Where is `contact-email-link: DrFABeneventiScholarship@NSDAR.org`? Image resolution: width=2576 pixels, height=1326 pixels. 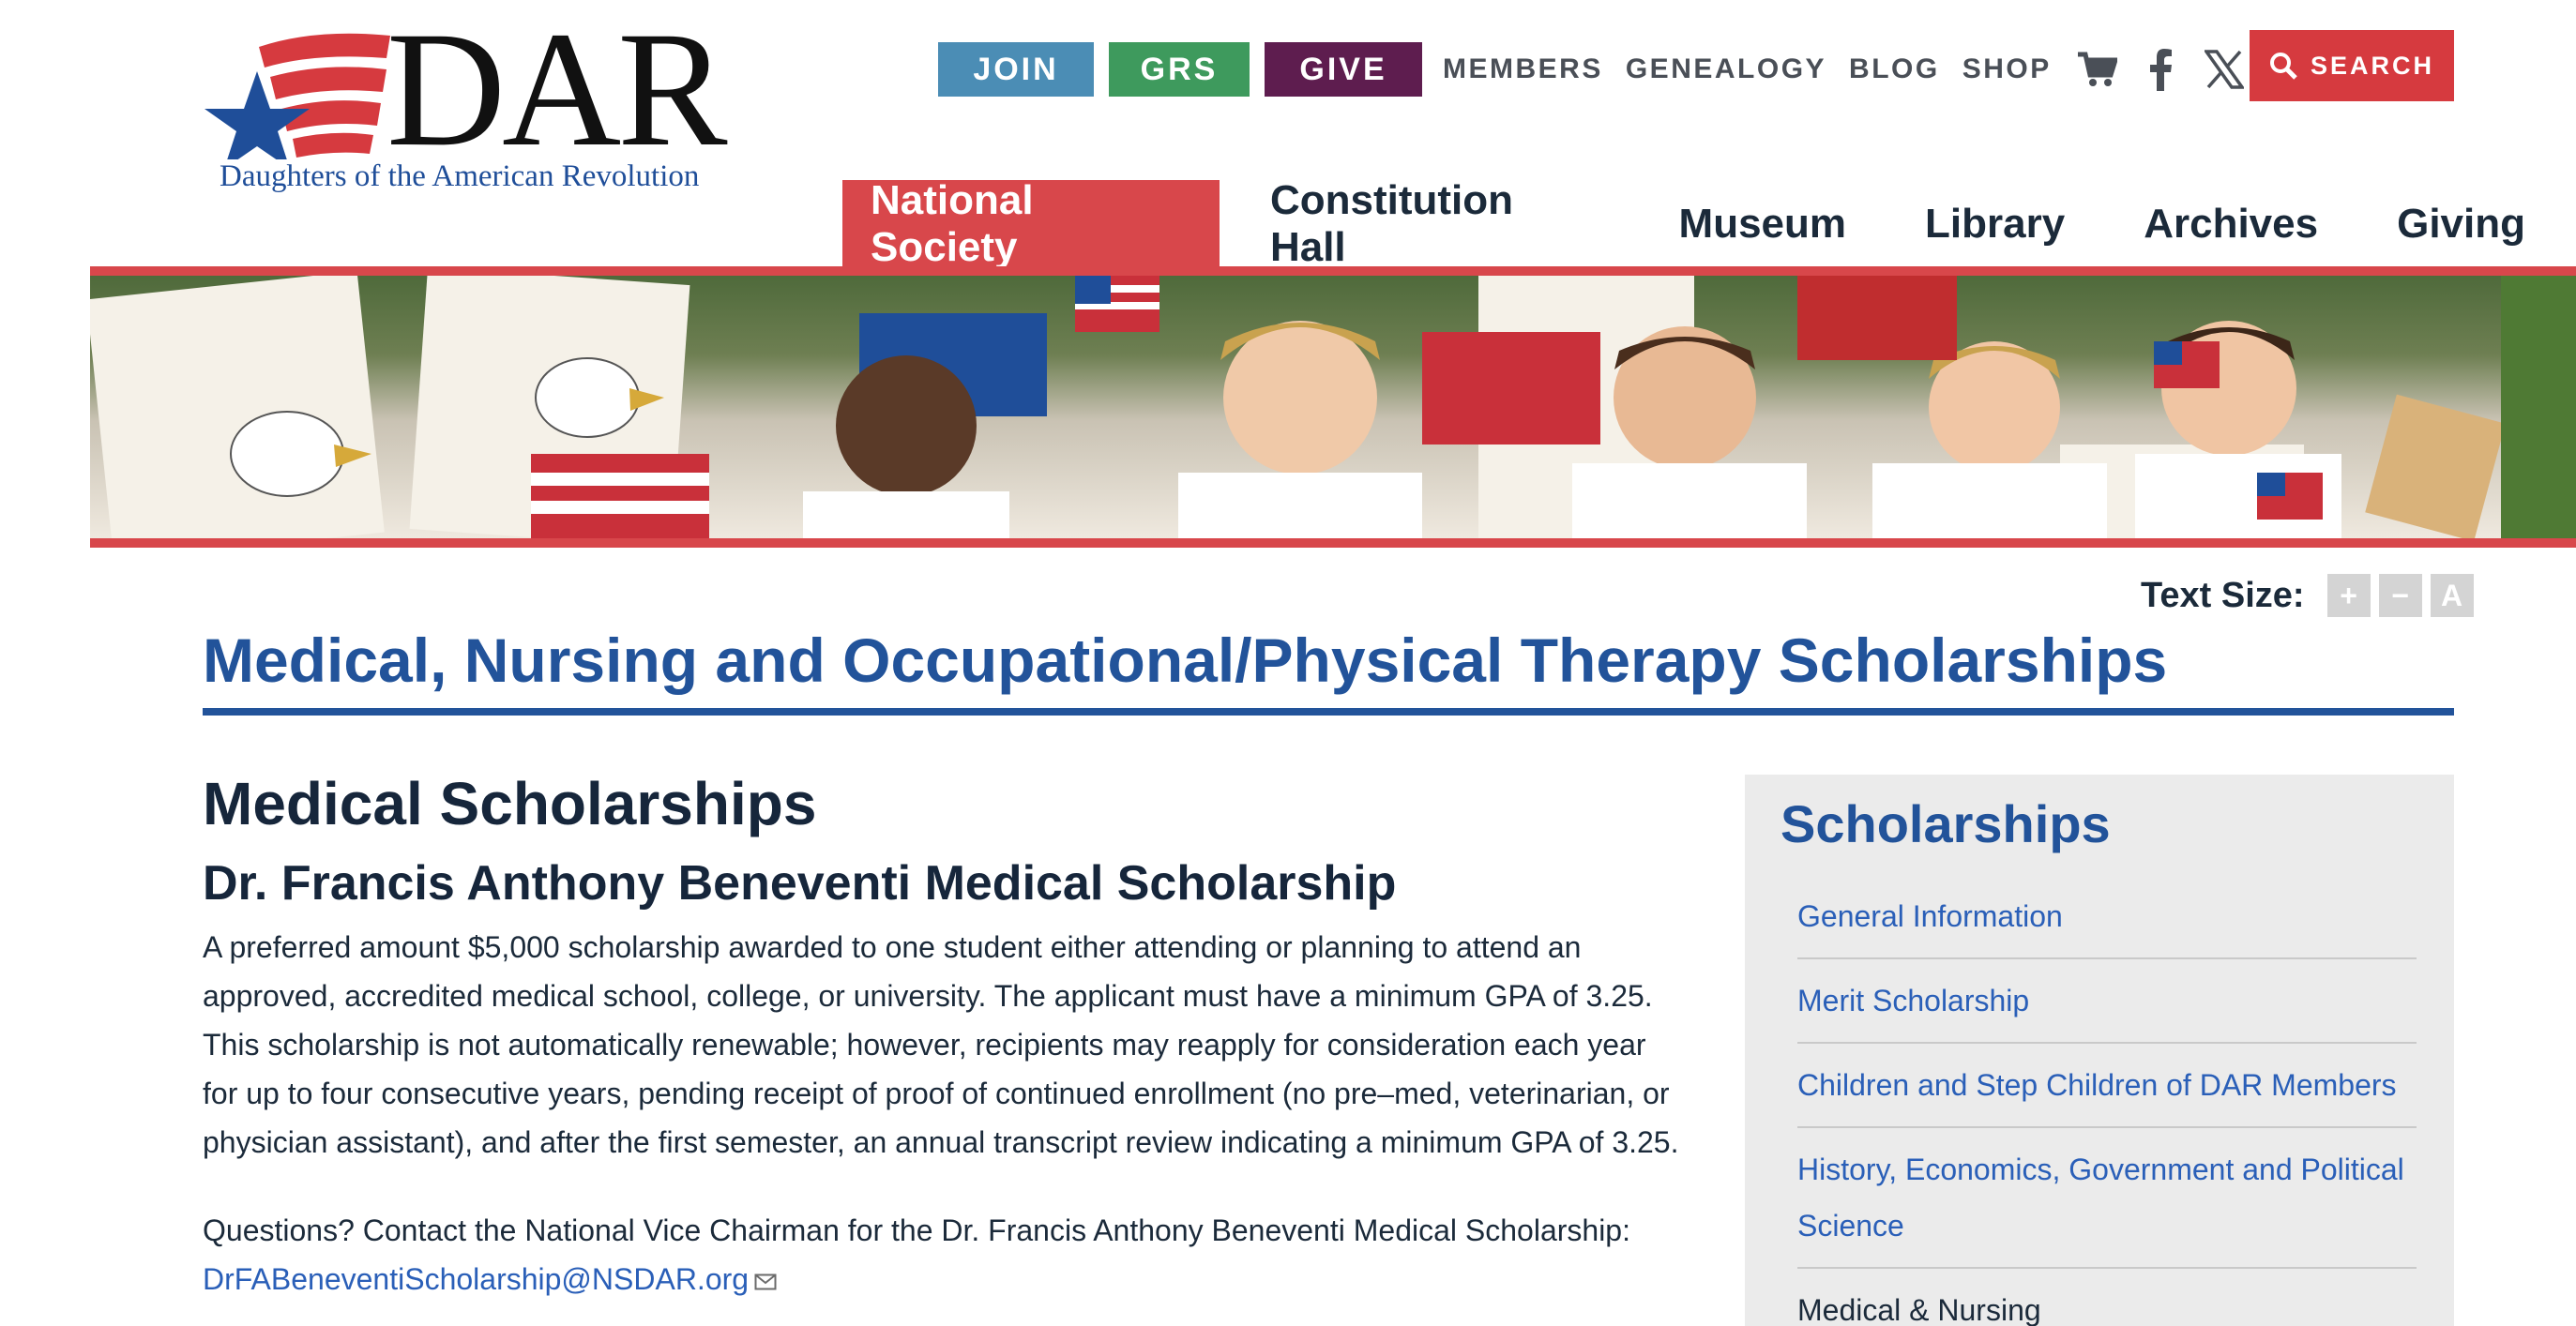
contact-email-link: DrFABeneventiScholarship@NSDAR.org is located at coordinates (476, 1279).